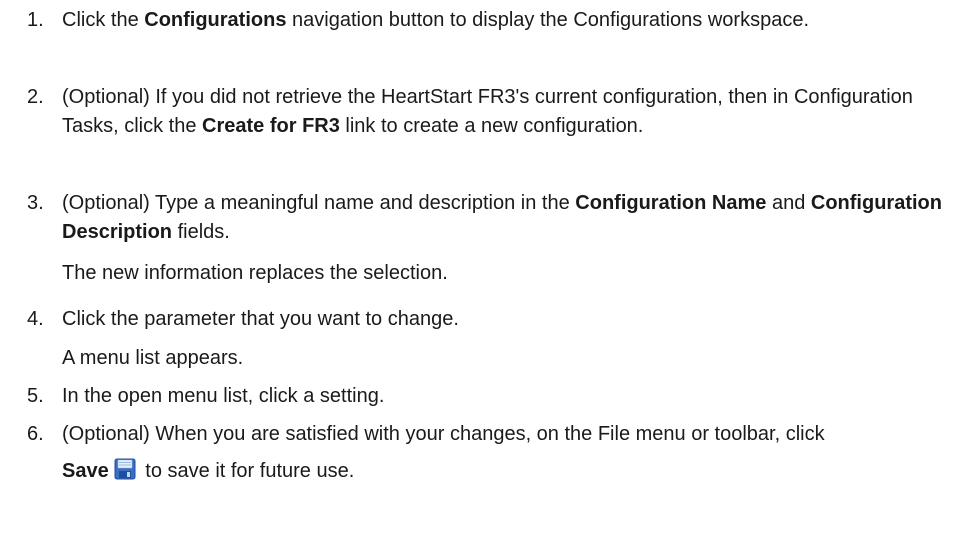  Describe the element at coordinates (35, 20) in the screenshot. I see `step-number: 1.` at that location.